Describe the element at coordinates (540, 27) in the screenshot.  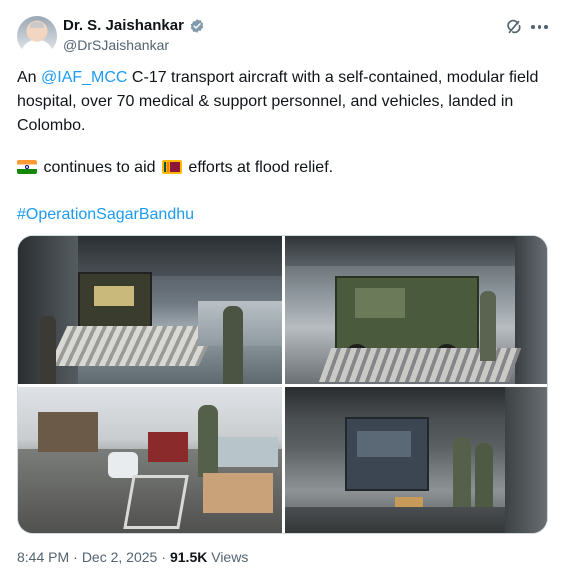
I see `more-options-icon` at that location.